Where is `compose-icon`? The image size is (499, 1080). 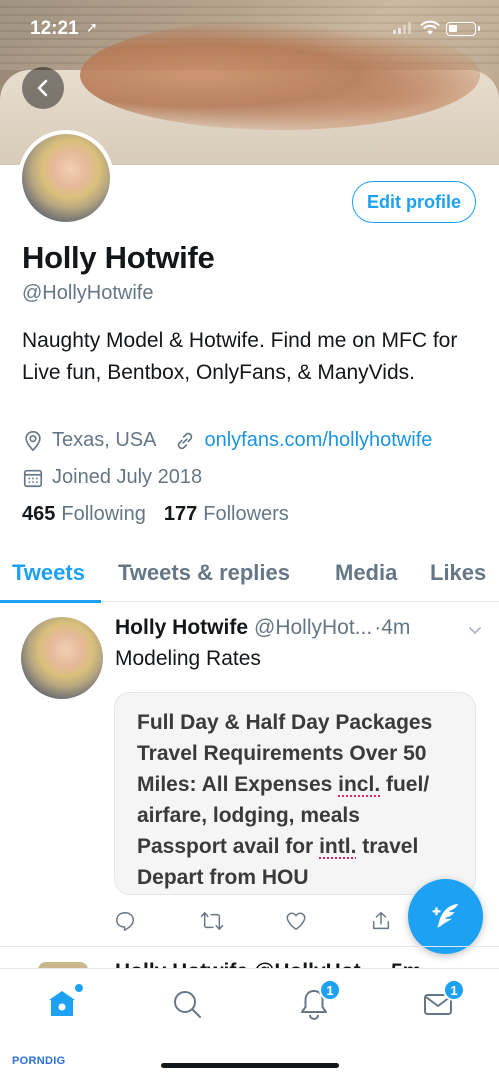 compose-icon is located at coordinates (444, 915).